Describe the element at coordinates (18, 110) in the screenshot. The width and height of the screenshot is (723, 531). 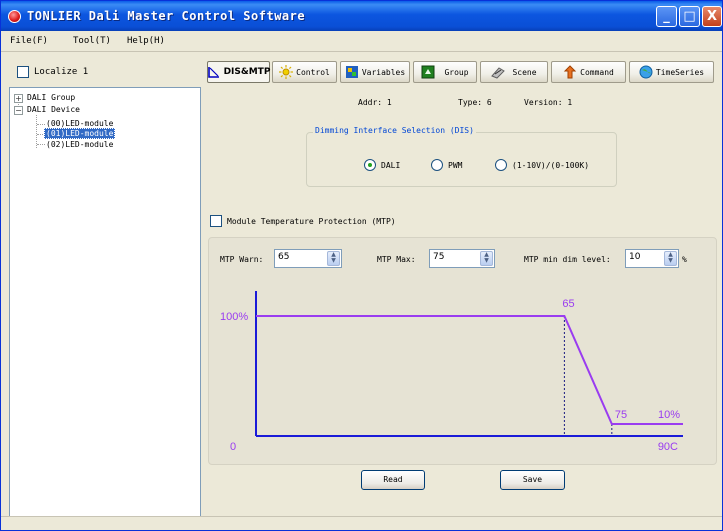
I see `tree-collapse-toggle: −` at that location.